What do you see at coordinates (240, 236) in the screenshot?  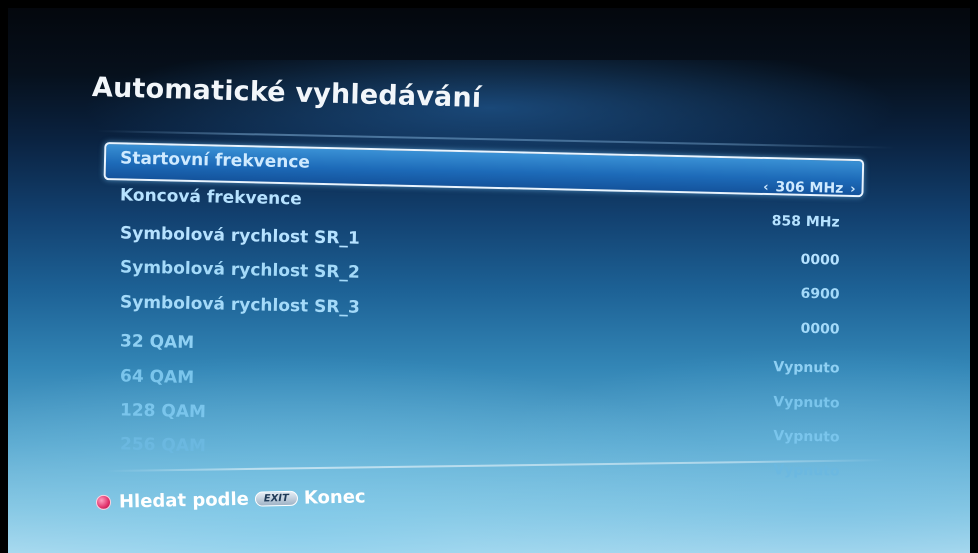 I see `row-label: Symbolová rychlost SR_1` at bounding box center [240, 236].